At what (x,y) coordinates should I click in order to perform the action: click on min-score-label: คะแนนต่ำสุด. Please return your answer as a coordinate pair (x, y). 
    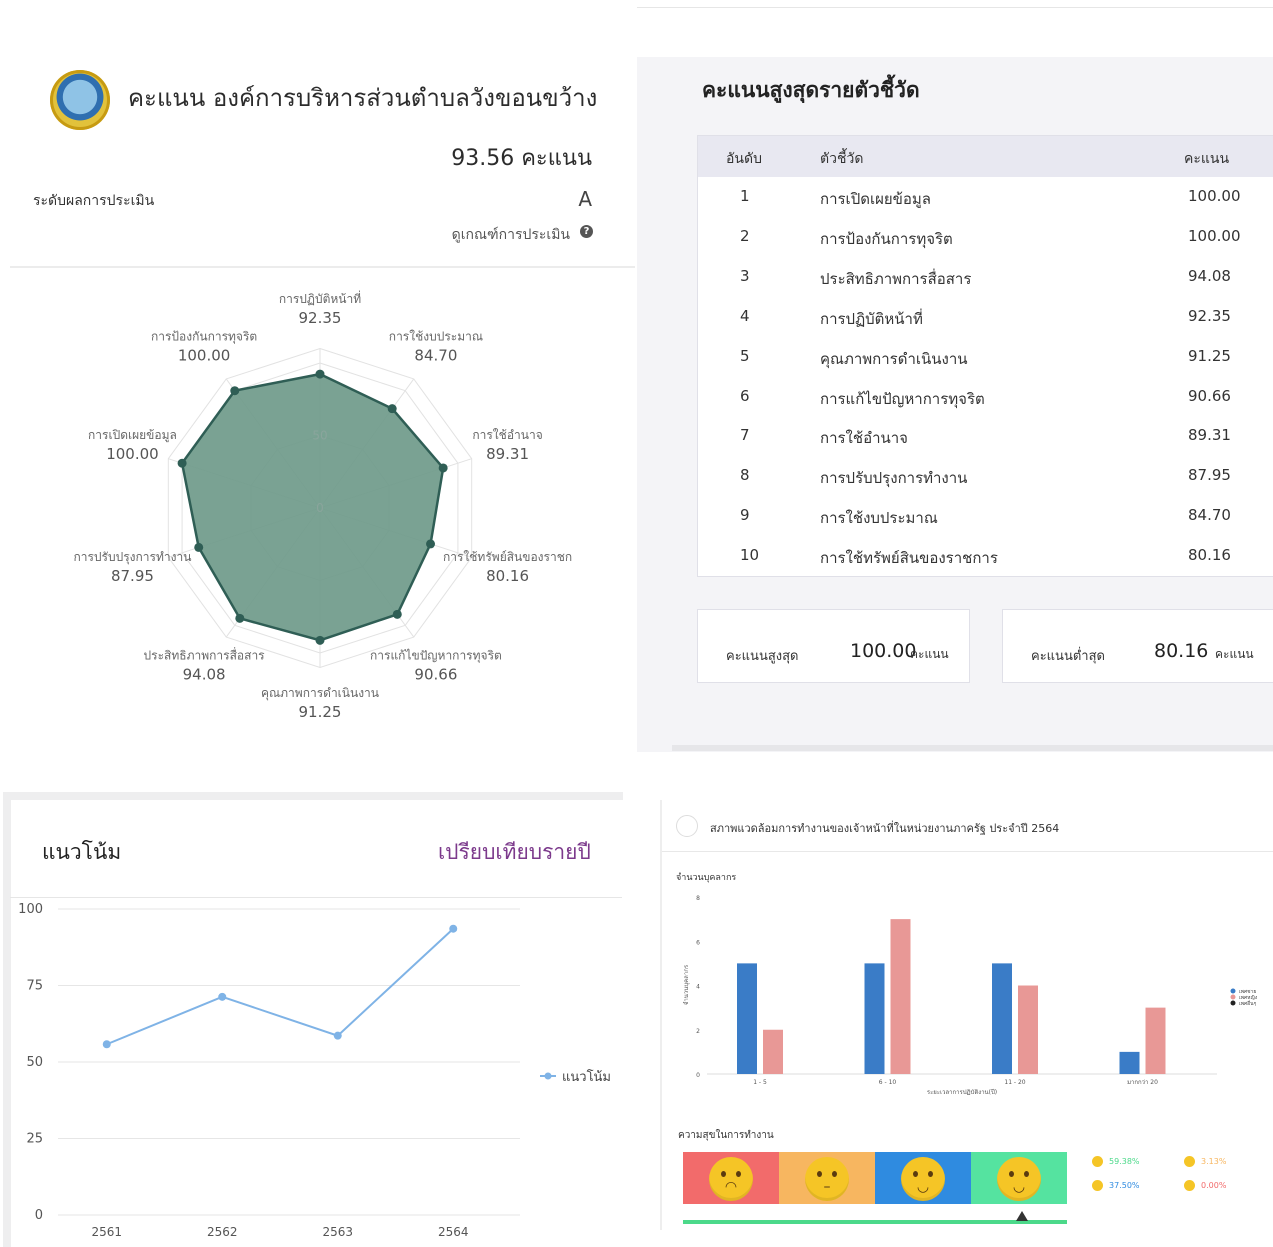
    Looking at the image, I should click on (1068, 656).